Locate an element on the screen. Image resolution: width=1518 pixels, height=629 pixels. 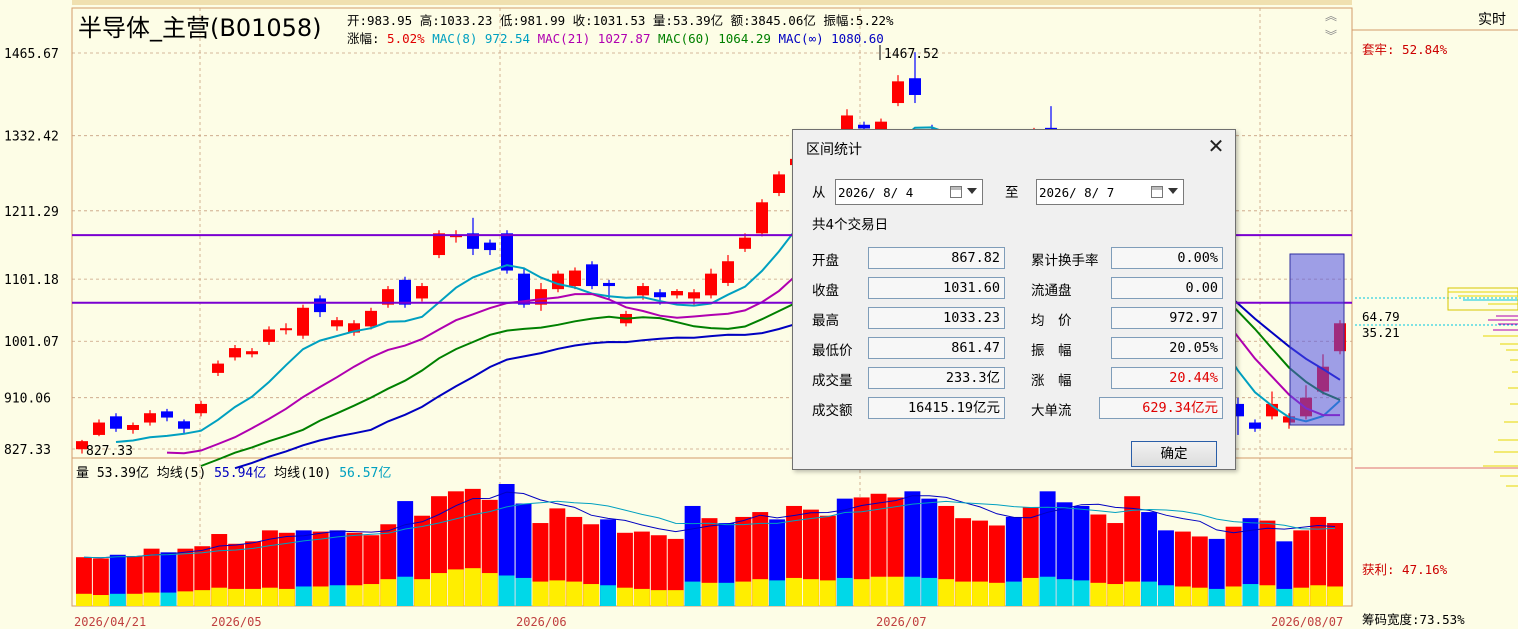
ma5-label: 均线(5) is located at coordinates (177, 473).